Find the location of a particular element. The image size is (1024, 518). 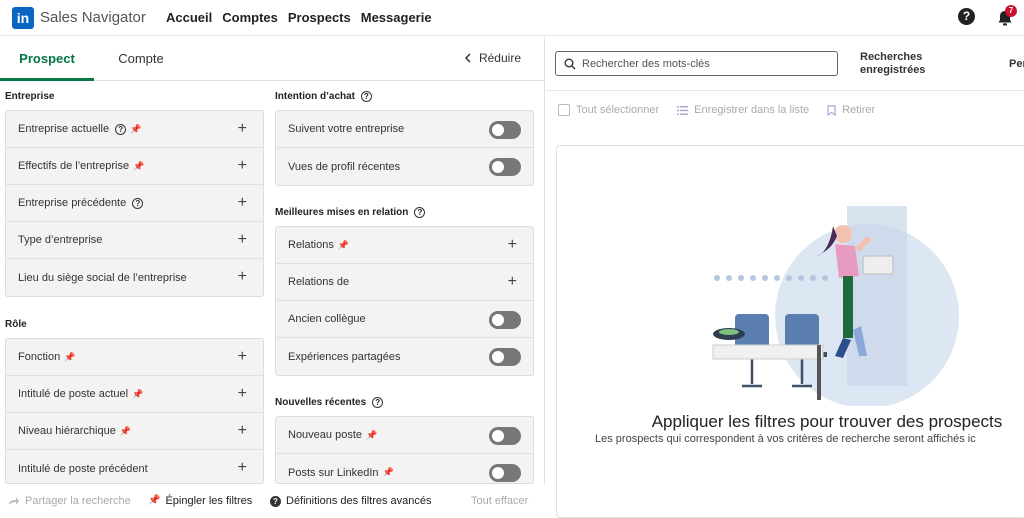

list-icon is located at coordinates (683, 110).